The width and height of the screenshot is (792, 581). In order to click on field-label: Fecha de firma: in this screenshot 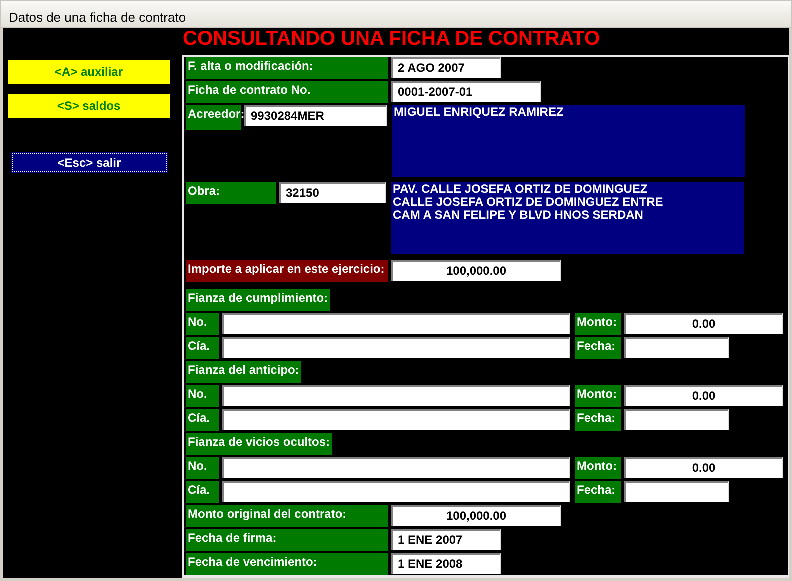, I will do `click(287, 540)`.